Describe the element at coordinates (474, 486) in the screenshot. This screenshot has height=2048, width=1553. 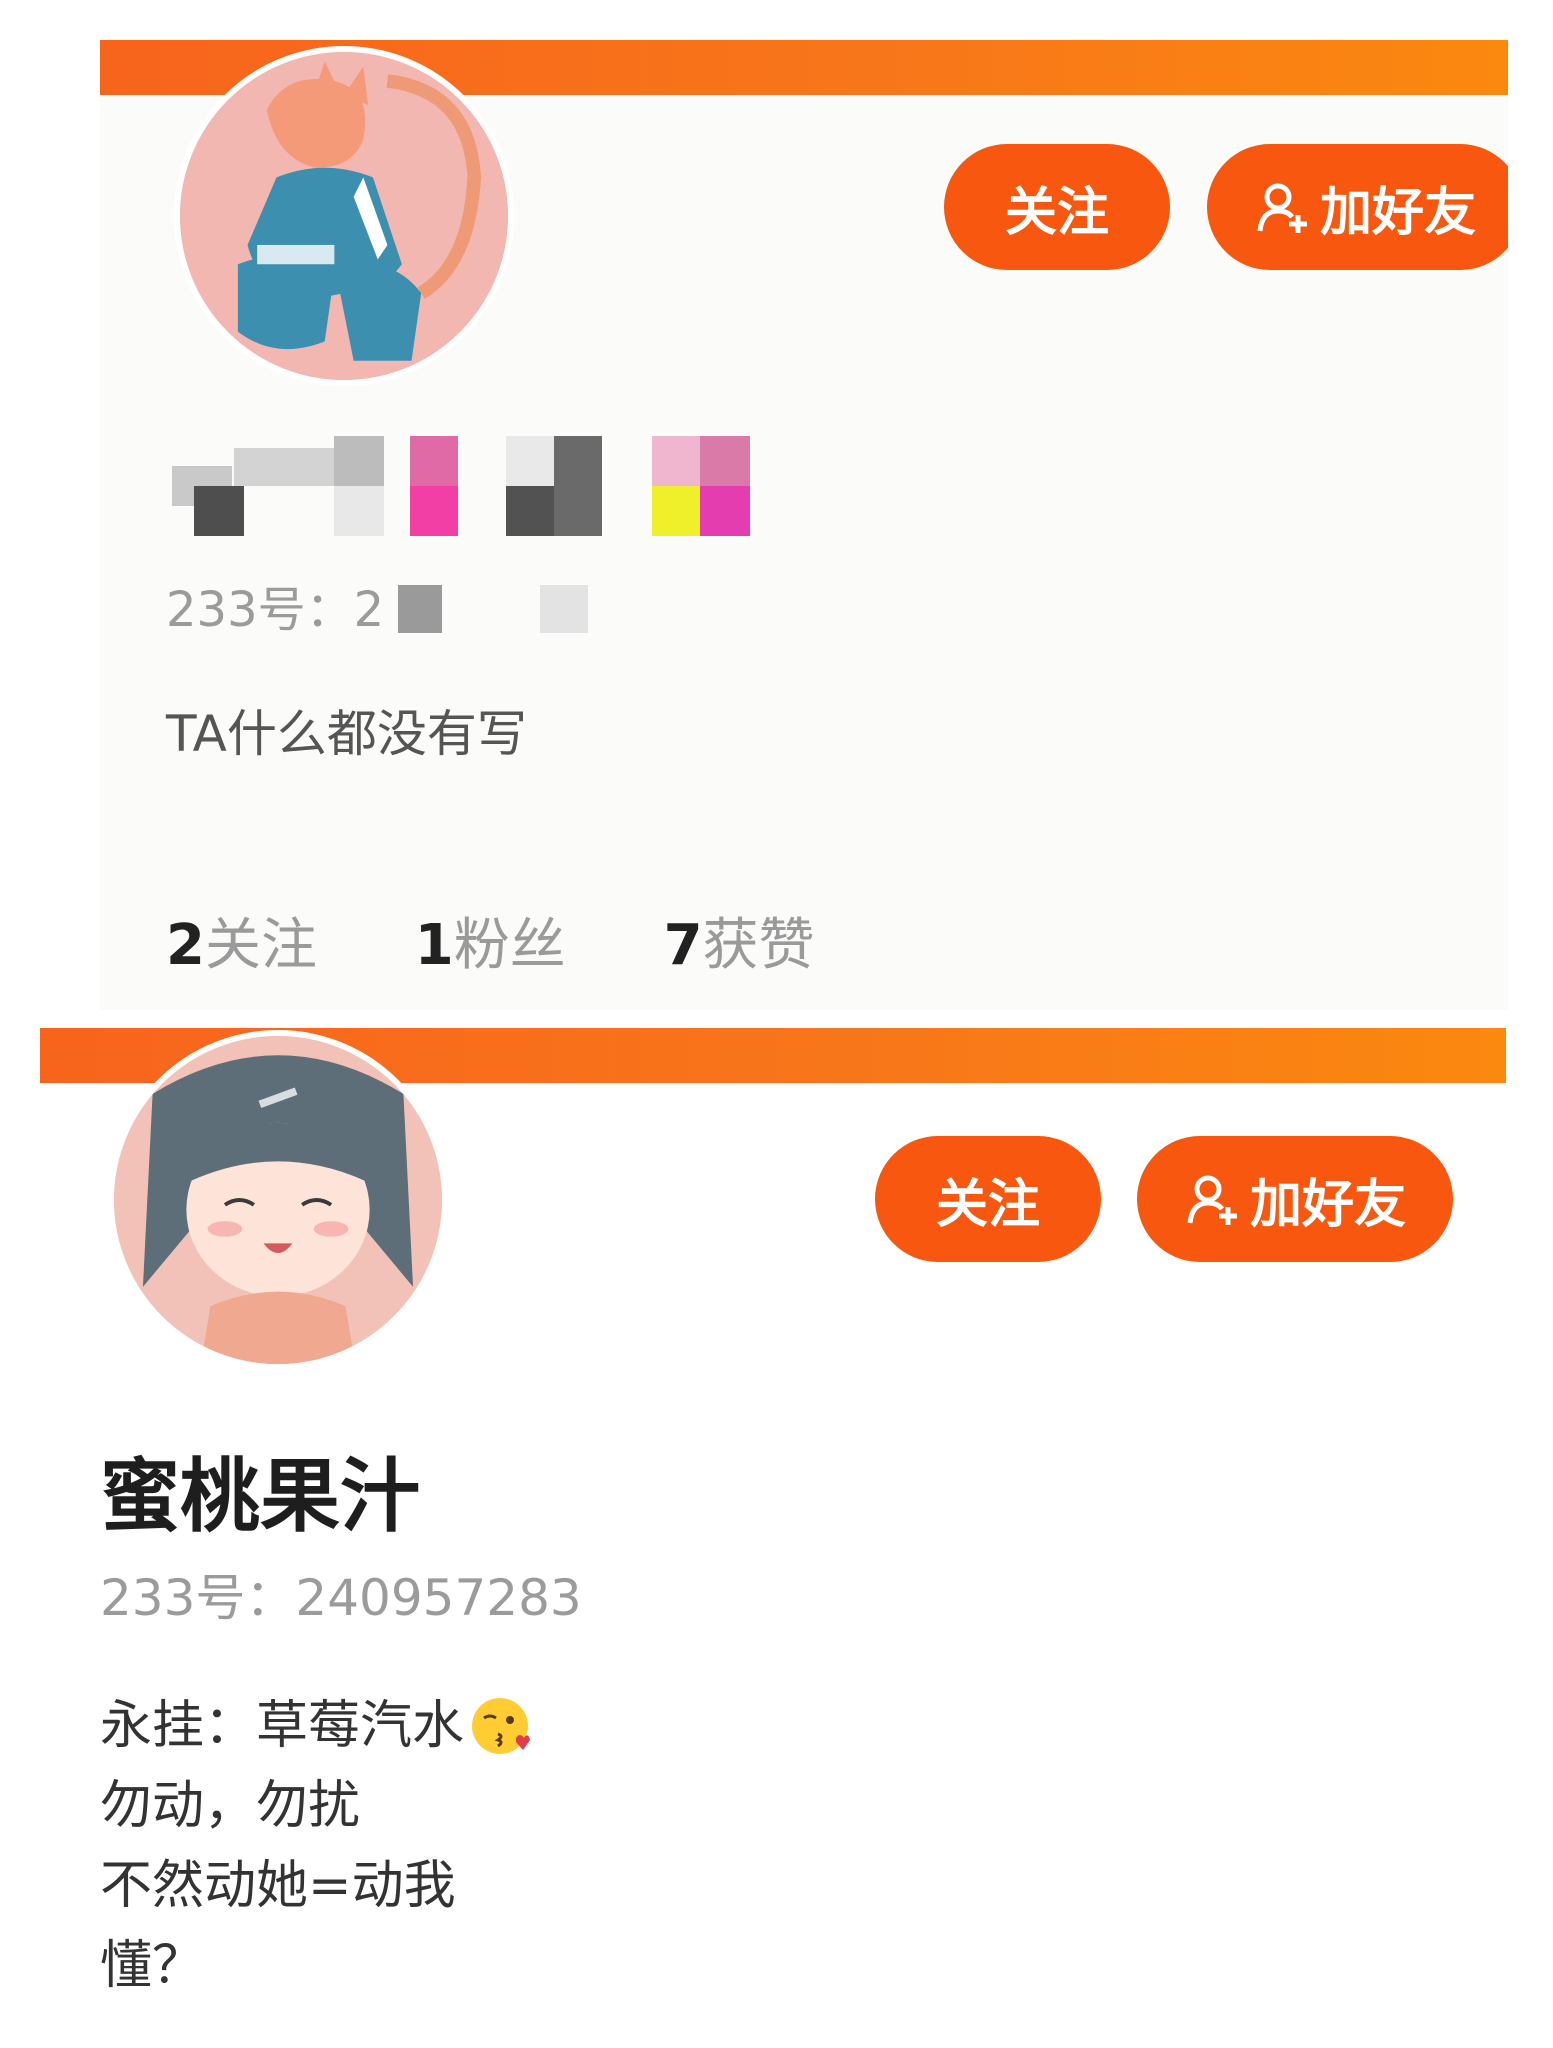
I see `nickname-mosaic` at that location.